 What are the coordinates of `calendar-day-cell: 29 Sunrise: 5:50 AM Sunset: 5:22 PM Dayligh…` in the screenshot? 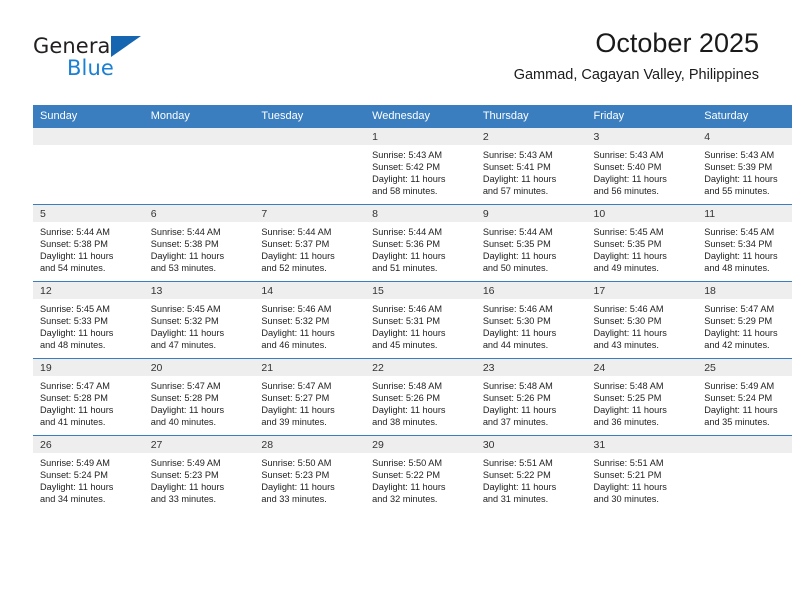 It's located at (420, 473).